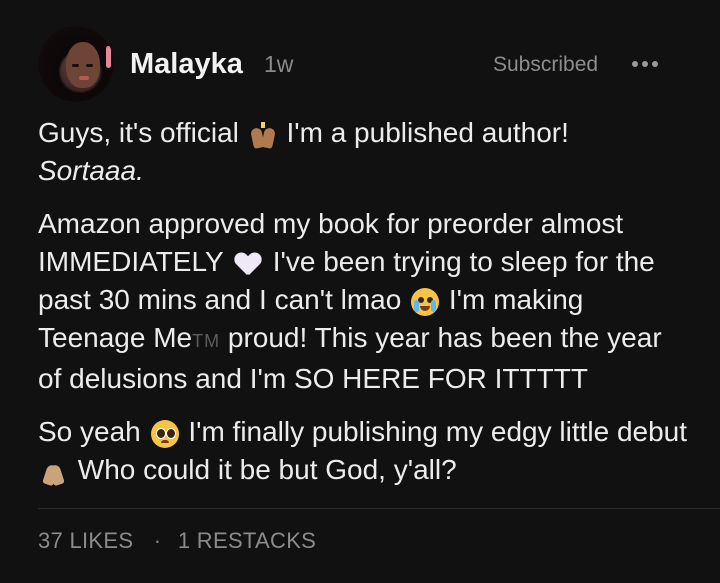  What do you see at coordinates (545, 65) in the screenshot?
I see `subscribed-button: Subscribed` at bounding box center [545, 65].